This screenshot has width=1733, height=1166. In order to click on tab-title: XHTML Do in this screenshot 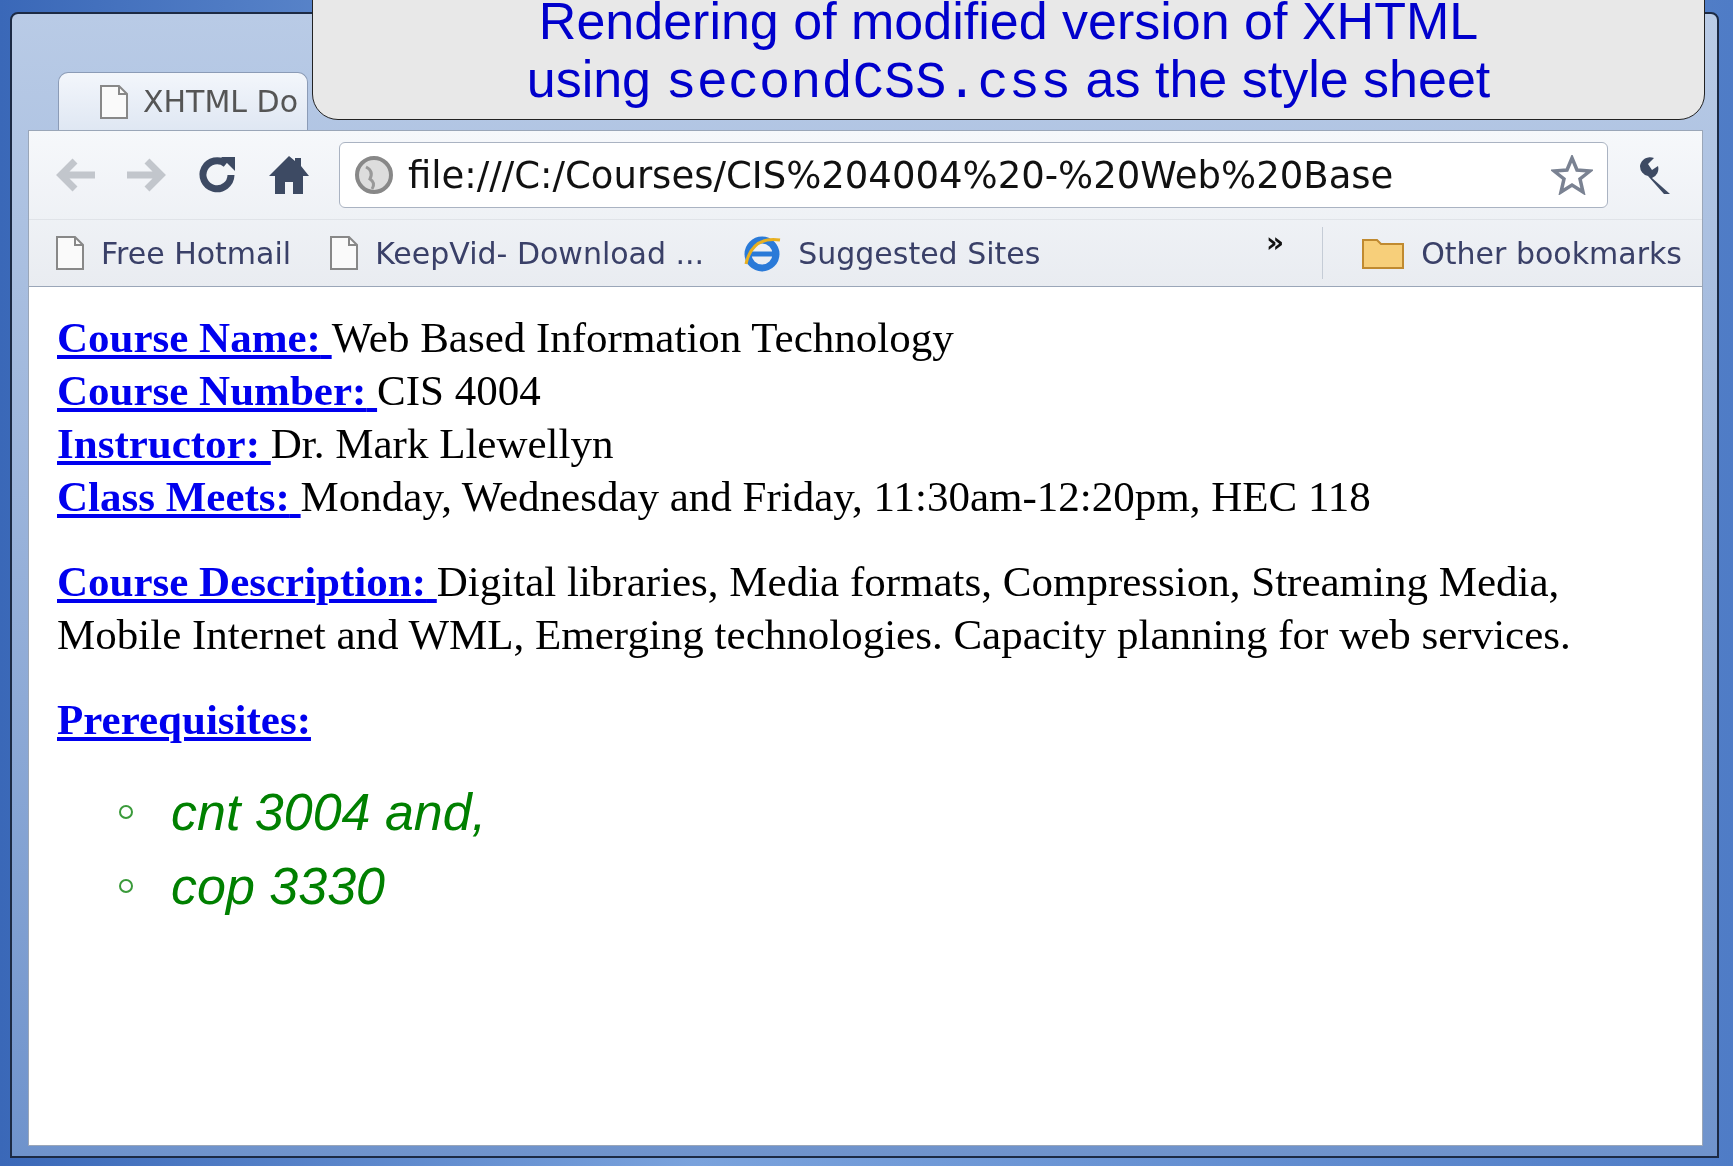, I will do `click(221, 101)`.